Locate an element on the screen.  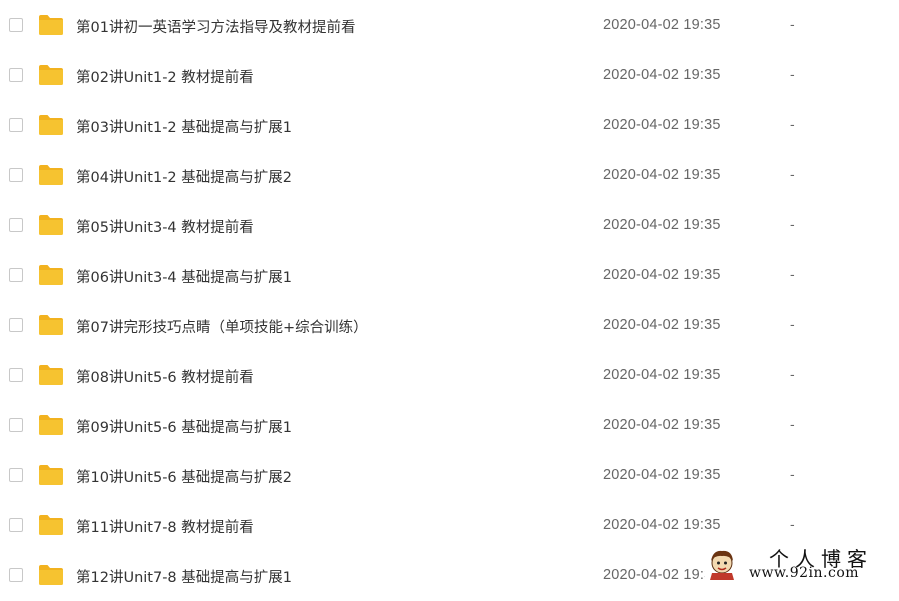
file-name: 第07讲完形技巧点睛（单项技能+综合训练） is located at coordinates (222, 326).